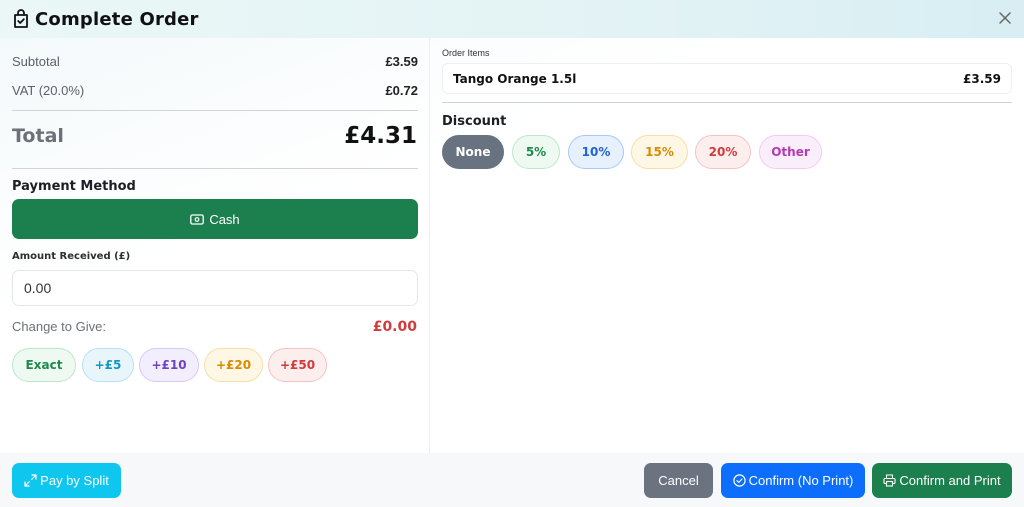  I want to click on order-item-name: Tango Orange 1.5l, so click(515, 78).